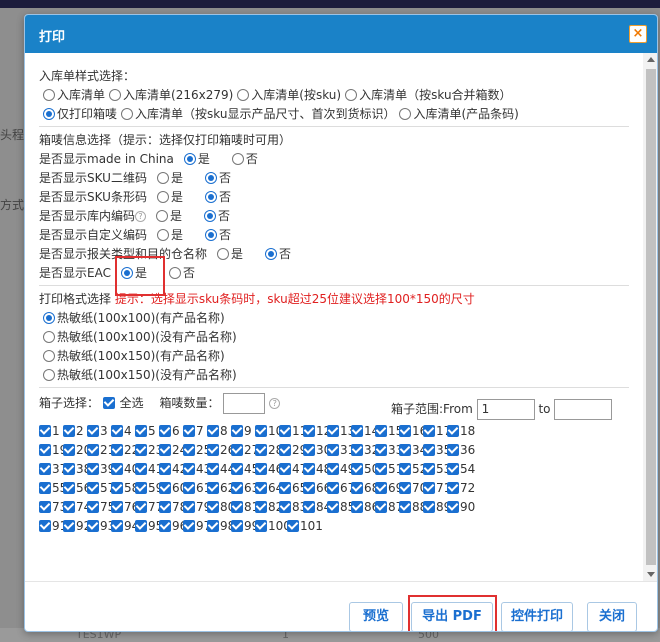  What do you see at coordinates (53, 488) in the screenshot?
I see `box-checkbox-item: 55` at bounding box center [53, 488].